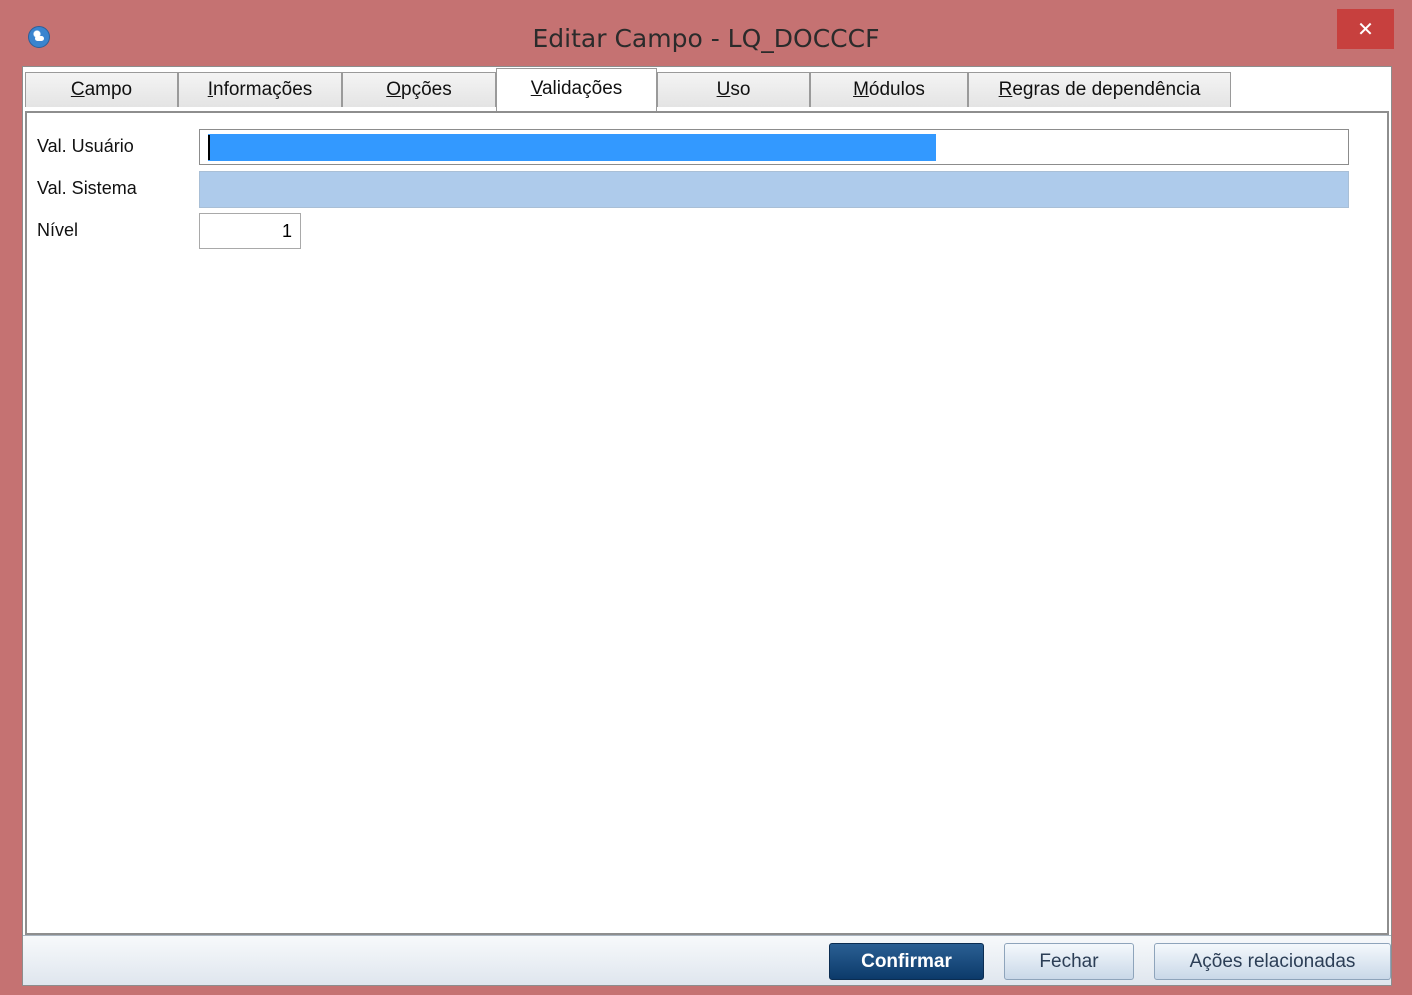  I want to click on tab-regras-de-dependencia: Regras de dependência, so click(1099, 89).